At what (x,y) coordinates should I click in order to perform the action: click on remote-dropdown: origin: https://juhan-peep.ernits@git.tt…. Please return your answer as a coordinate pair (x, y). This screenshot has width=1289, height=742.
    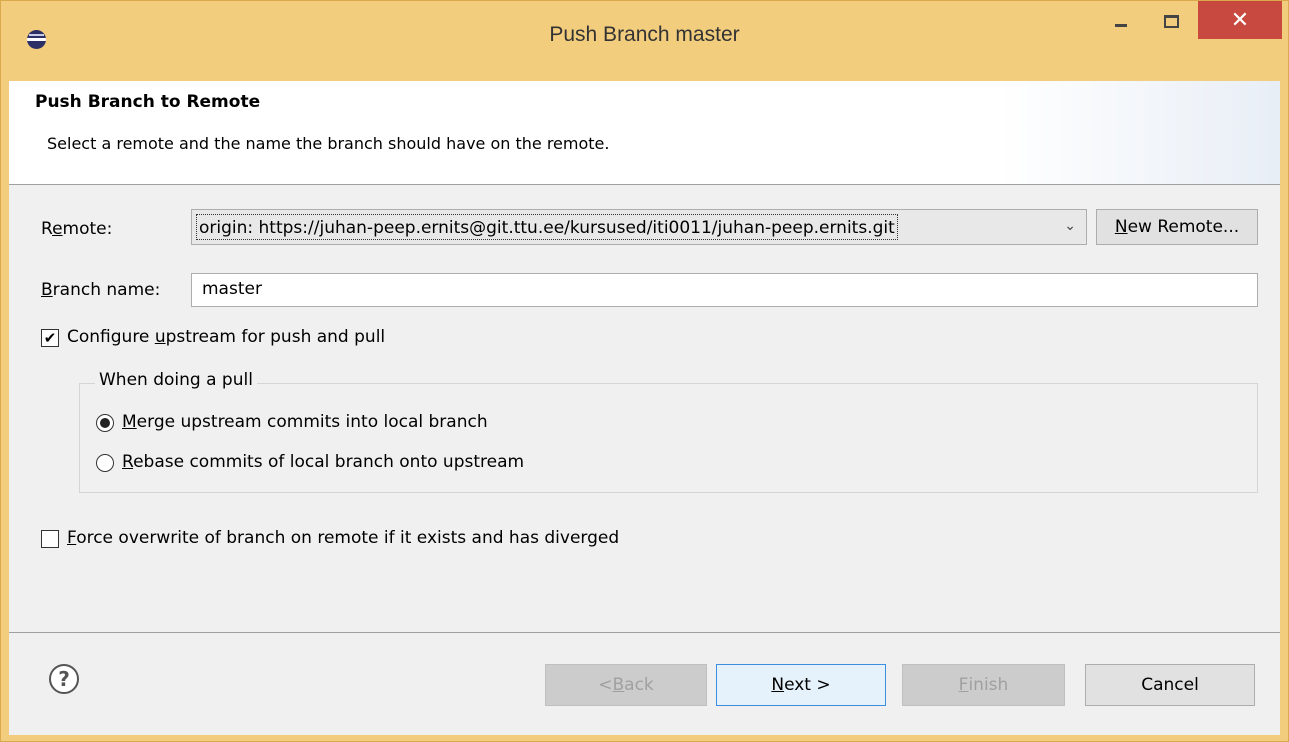
    Looking at the image, I should click on (639, 227).